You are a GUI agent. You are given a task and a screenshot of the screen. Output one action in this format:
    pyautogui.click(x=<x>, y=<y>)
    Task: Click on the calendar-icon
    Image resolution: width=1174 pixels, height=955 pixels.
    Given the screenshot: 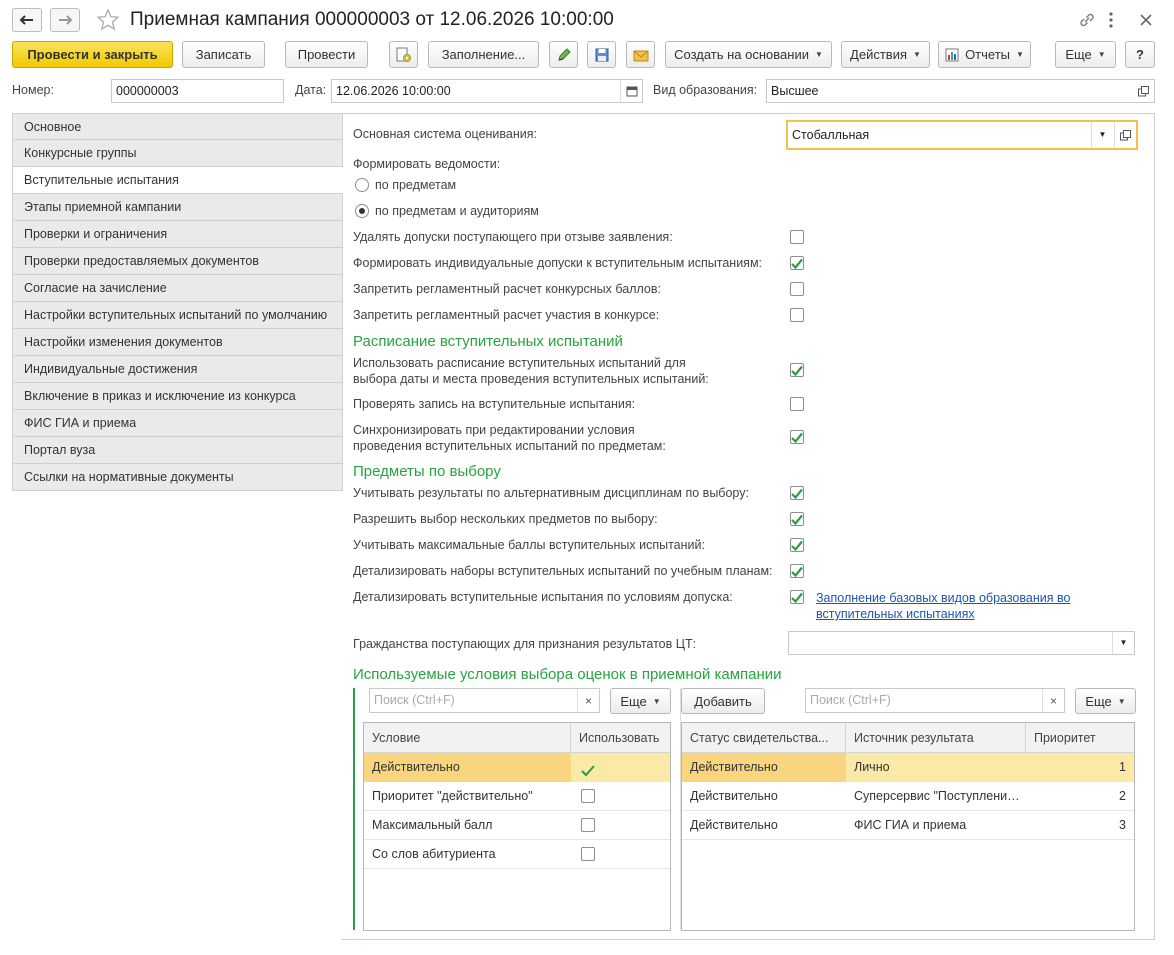 What is the action you would take?
    pyautogui.click(x=631, y=91)
    